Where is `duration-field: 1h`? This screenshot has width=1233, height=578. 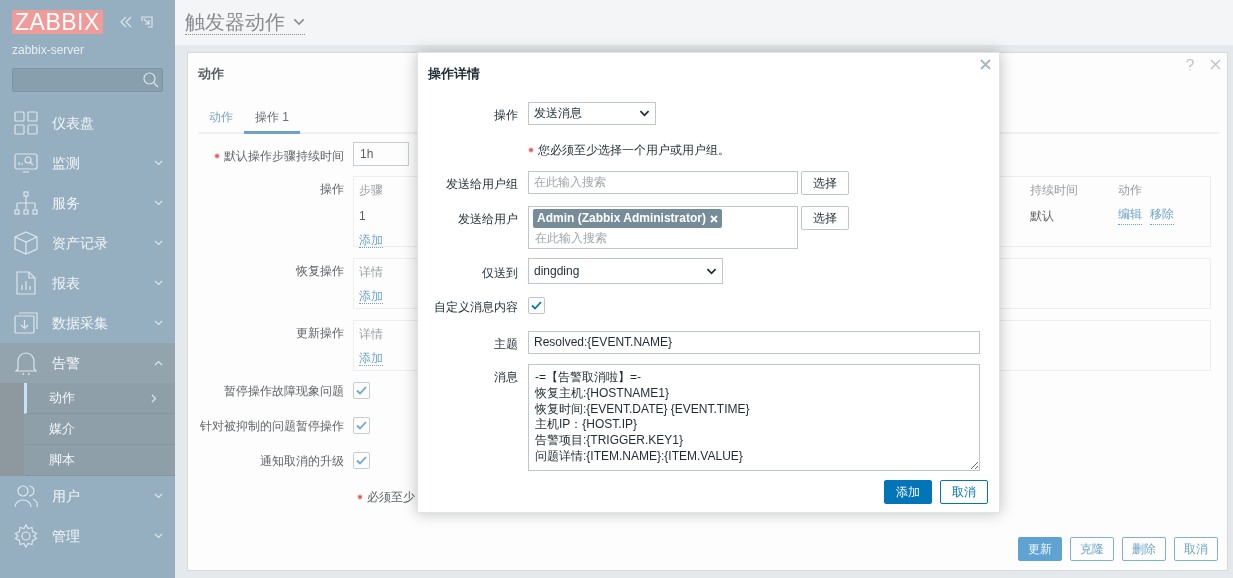 duration-field: 1h is located at coordinates (381, 153).